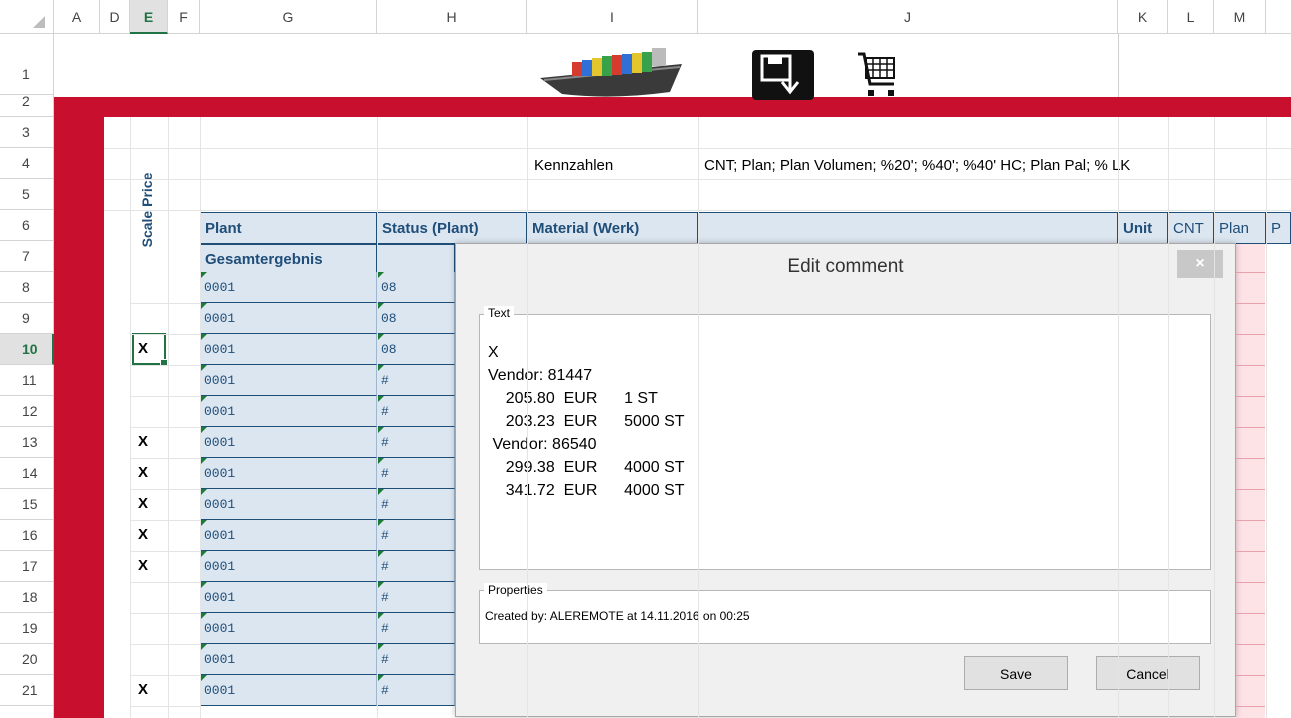  What do you see at coordinates (288, 17) in the screenshot?
I see `column-header-g: G` at bounding box center [288, 17].